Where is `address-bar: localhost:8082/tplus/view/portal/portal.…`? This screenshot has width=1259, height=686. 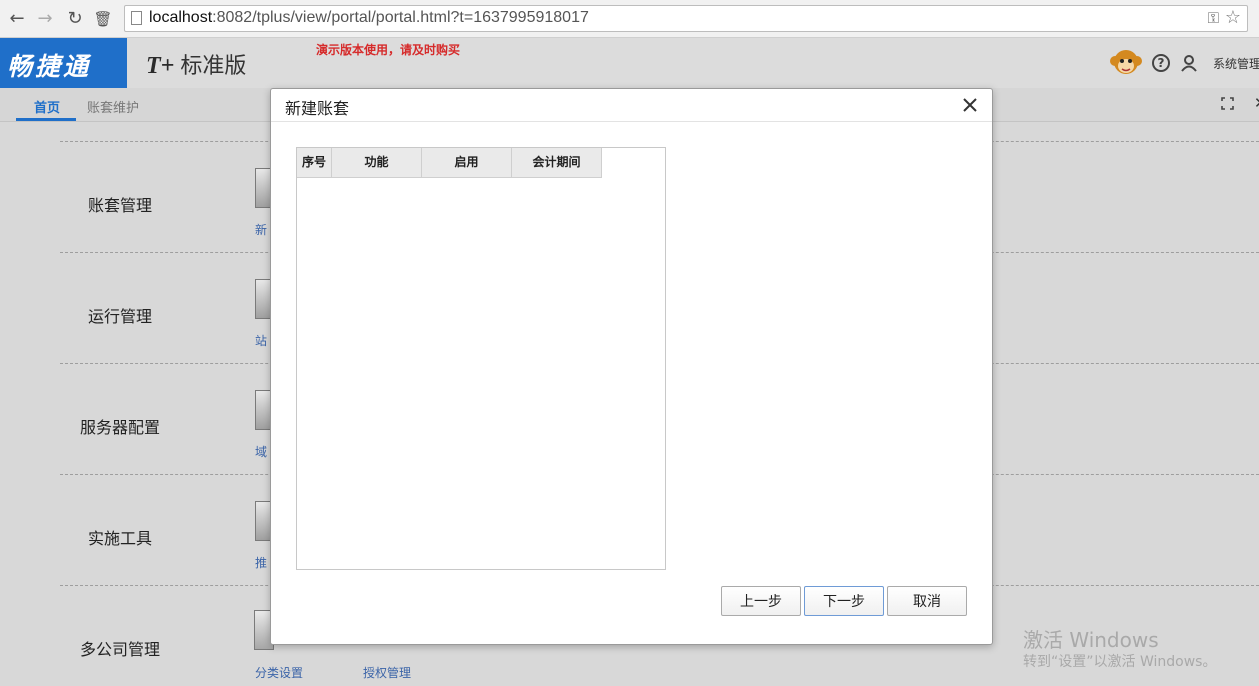 address-bar: localhost:8082/tplus/view/portal/portal.… is located at coordinates (686, 18).